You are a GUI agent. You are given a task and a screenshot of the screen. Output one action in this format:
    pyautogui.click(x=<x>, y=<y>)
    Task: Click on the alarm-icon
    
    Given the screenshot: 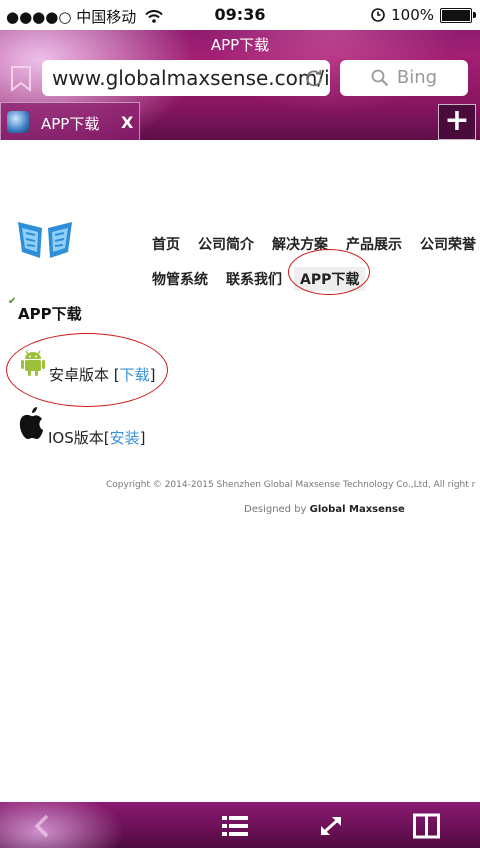 What is the action you would take?
    pyautogui.click(x=378, y=15)
    